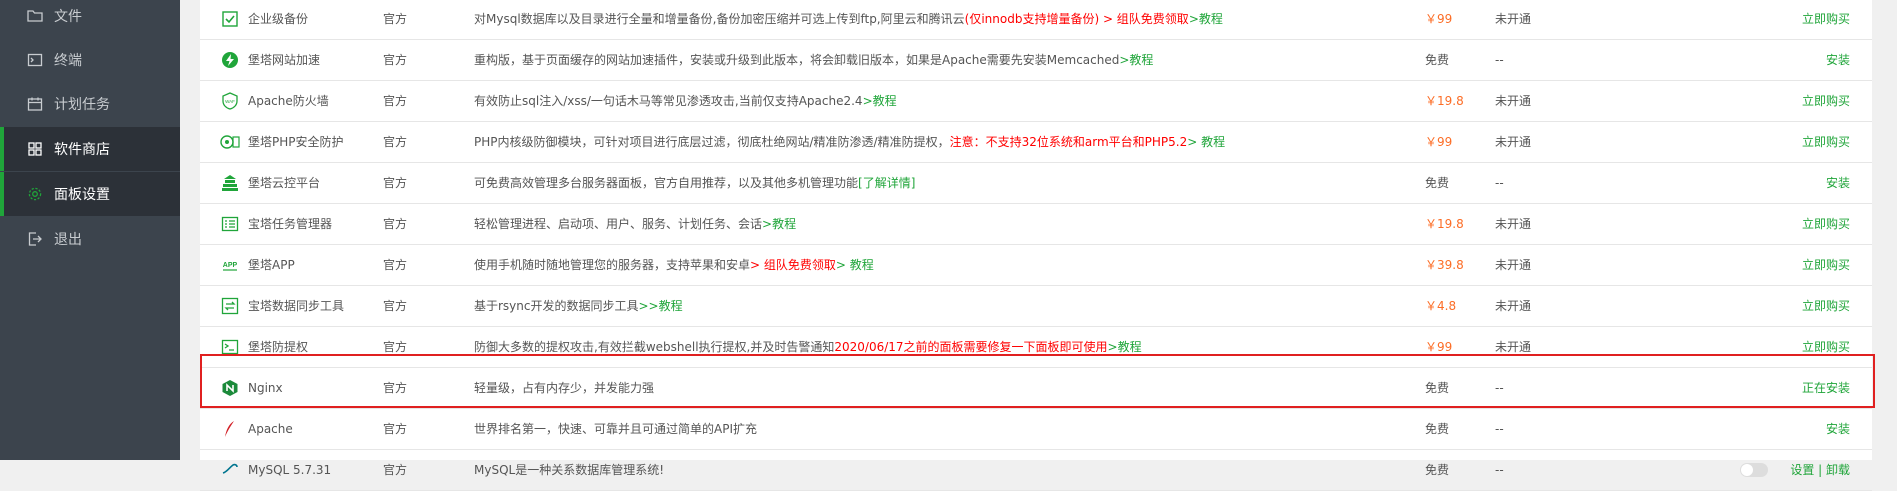 This screenshot has height=491, width=1897. Describe the element at coordinates (230, 305) in the screenshot. I see `sync-icon` at that location.